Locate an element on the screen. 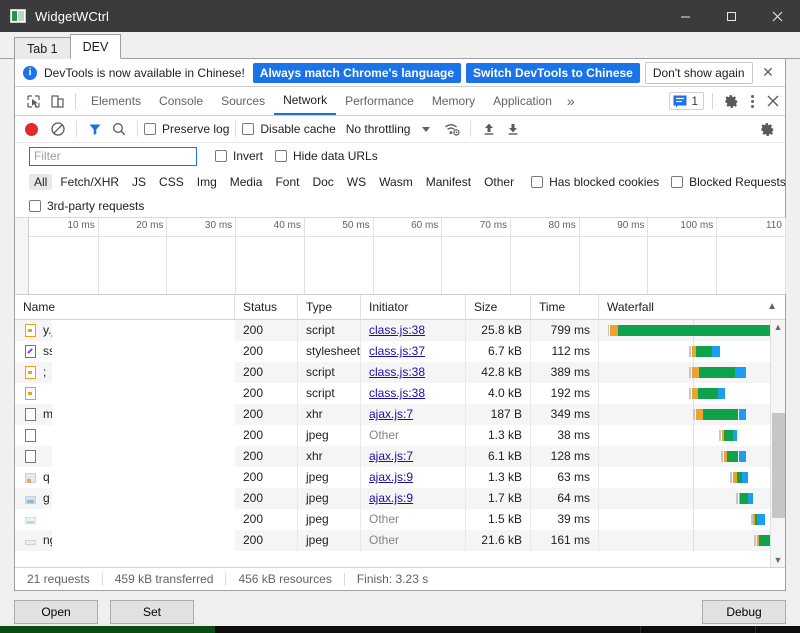 This screenshot has width=800, height=633. table-scrollbar: ▲ ▼ is located at coordinates (777, 443).